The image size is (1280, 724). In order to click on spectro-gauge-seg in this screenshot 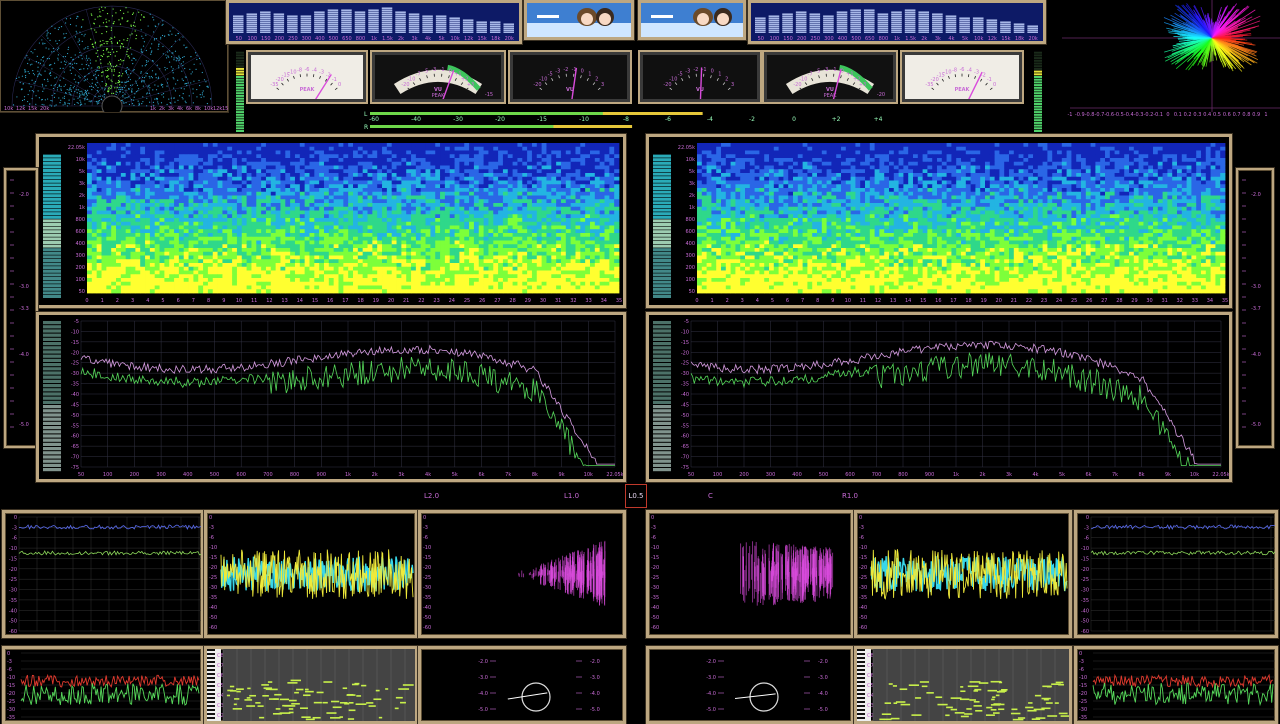, I will do `click(52, 206)`.